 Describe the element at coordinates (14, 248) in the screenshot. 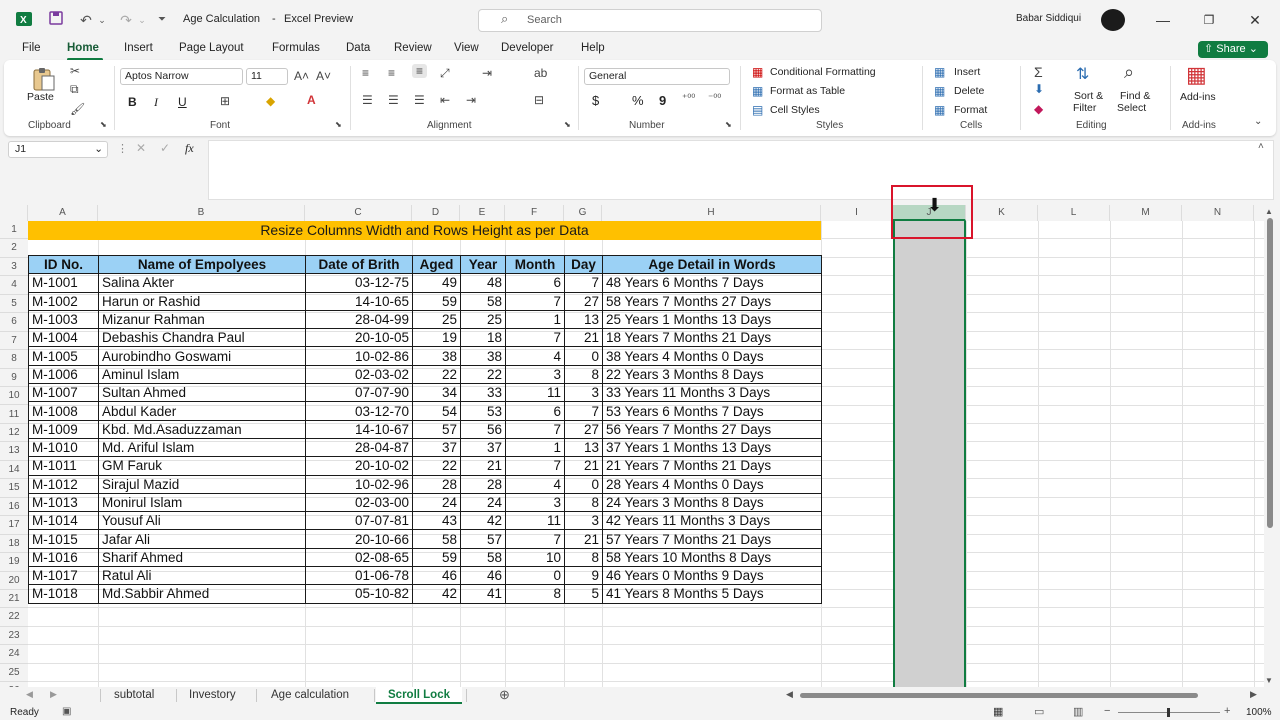

I see `row-header: 2` at that location.